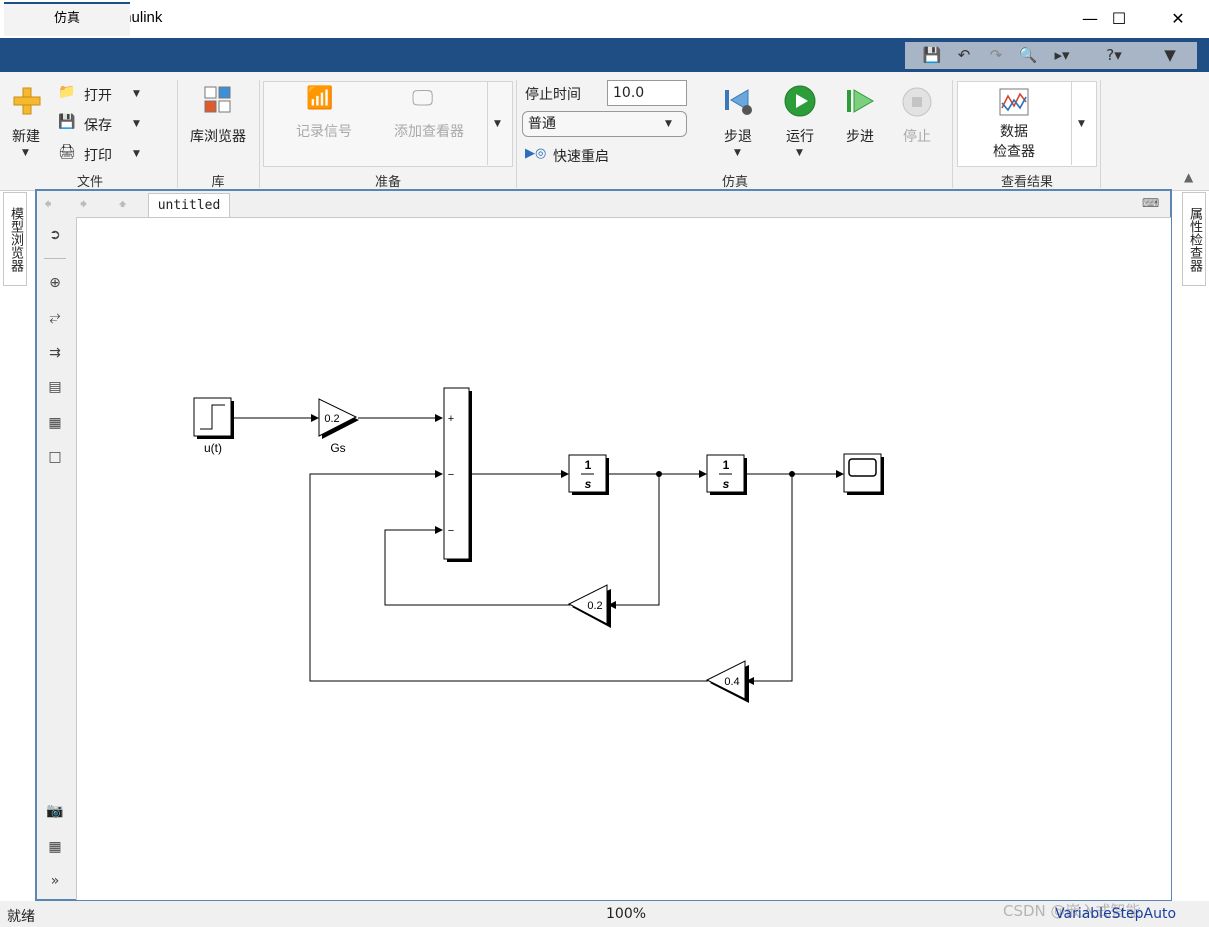 This screenshot has height=927, width=1209. I want to click on zoom-level: 100%, so click(626, 914).